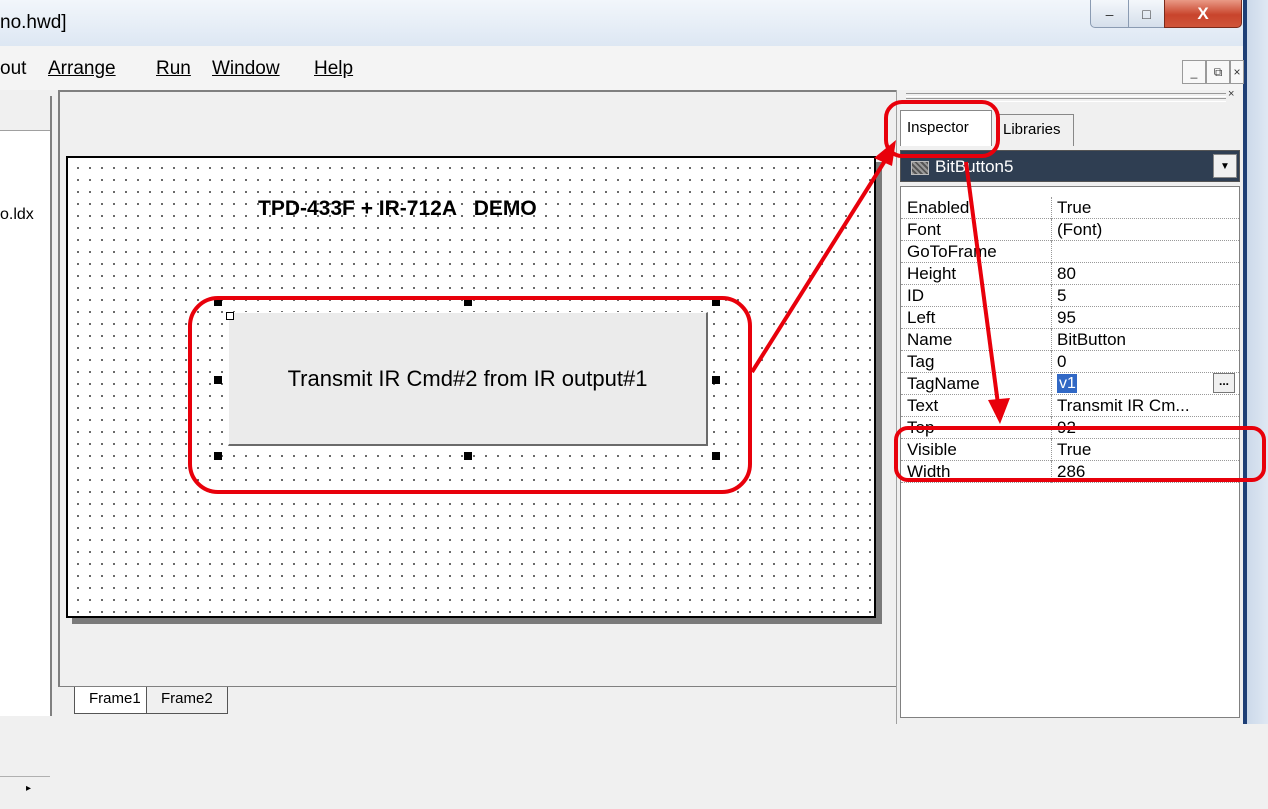 The height and width of the screenshot is (809, 1268). What do you see at coordinates (634, 23) in the screenshot?
I see `title-bar: no.hwd]` at bounding box center [634, 23].